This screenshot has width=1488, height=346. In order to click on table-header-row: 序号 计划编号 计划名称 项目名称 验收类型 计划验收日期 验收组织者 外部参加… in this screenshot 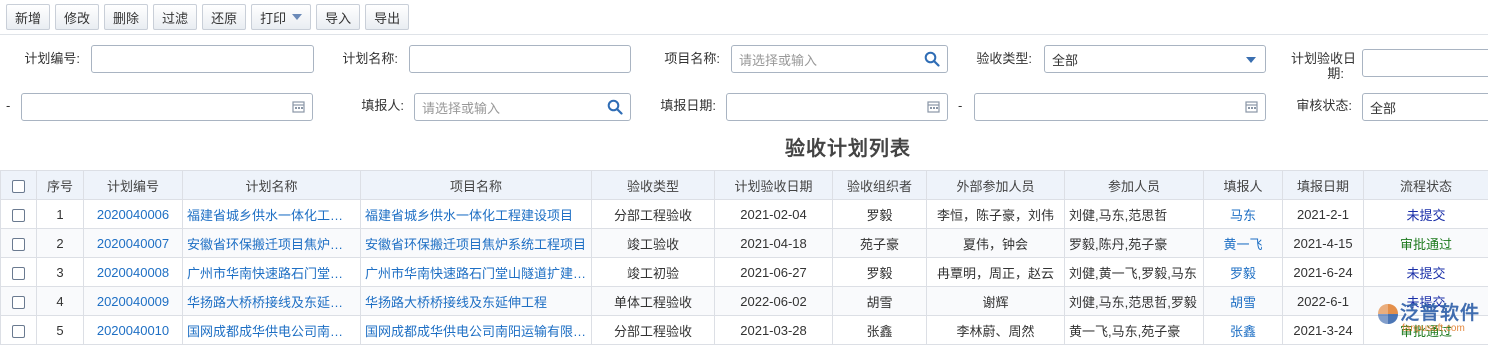, I will do `click(744, 185)`.